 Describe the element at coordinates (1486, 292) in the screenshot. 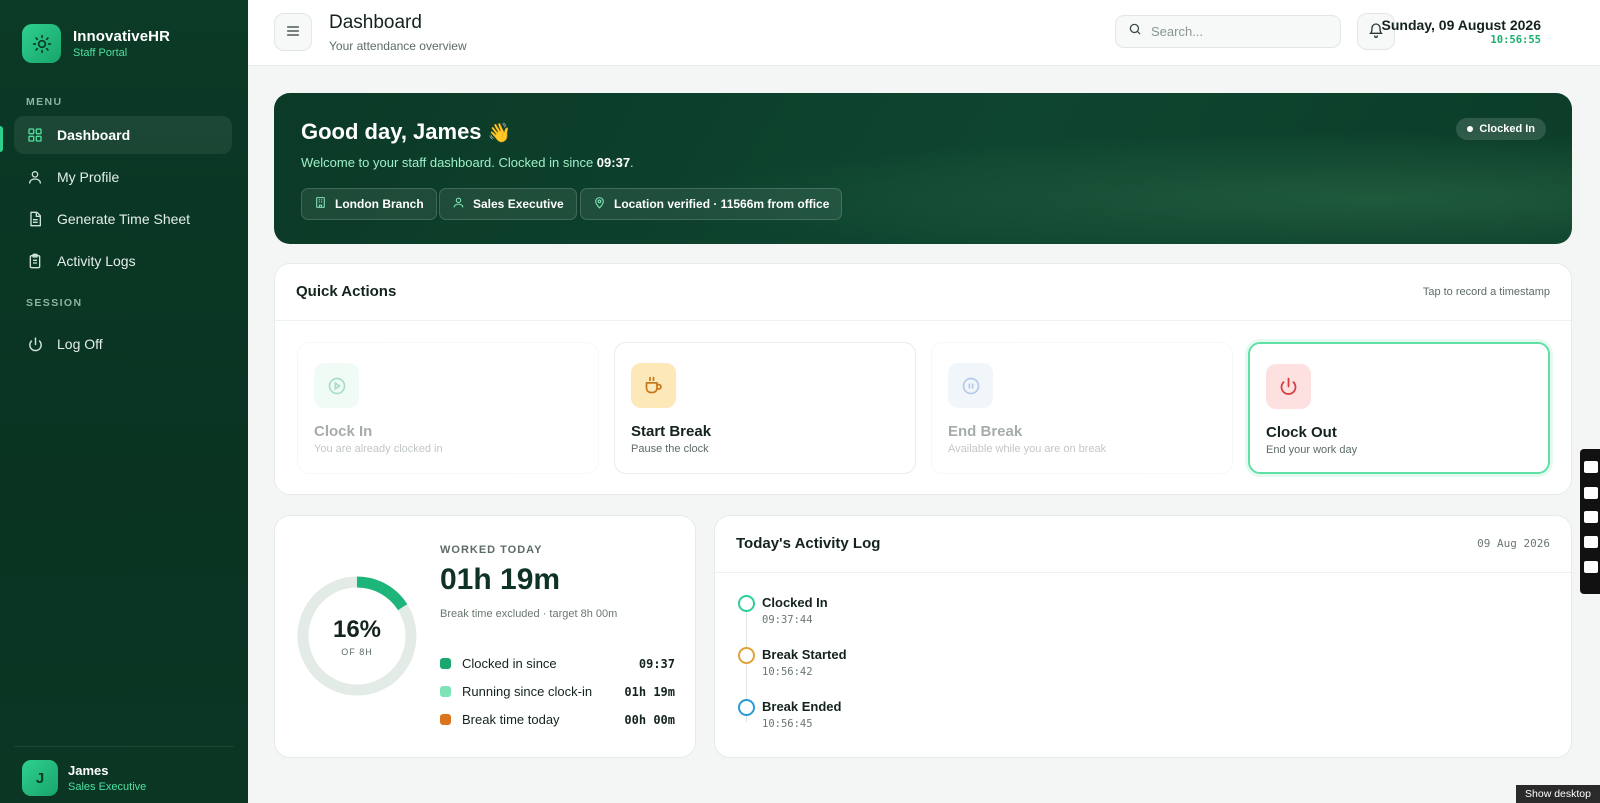

I see `quick-actions-hint: Tap to record a timestamp` at that location.